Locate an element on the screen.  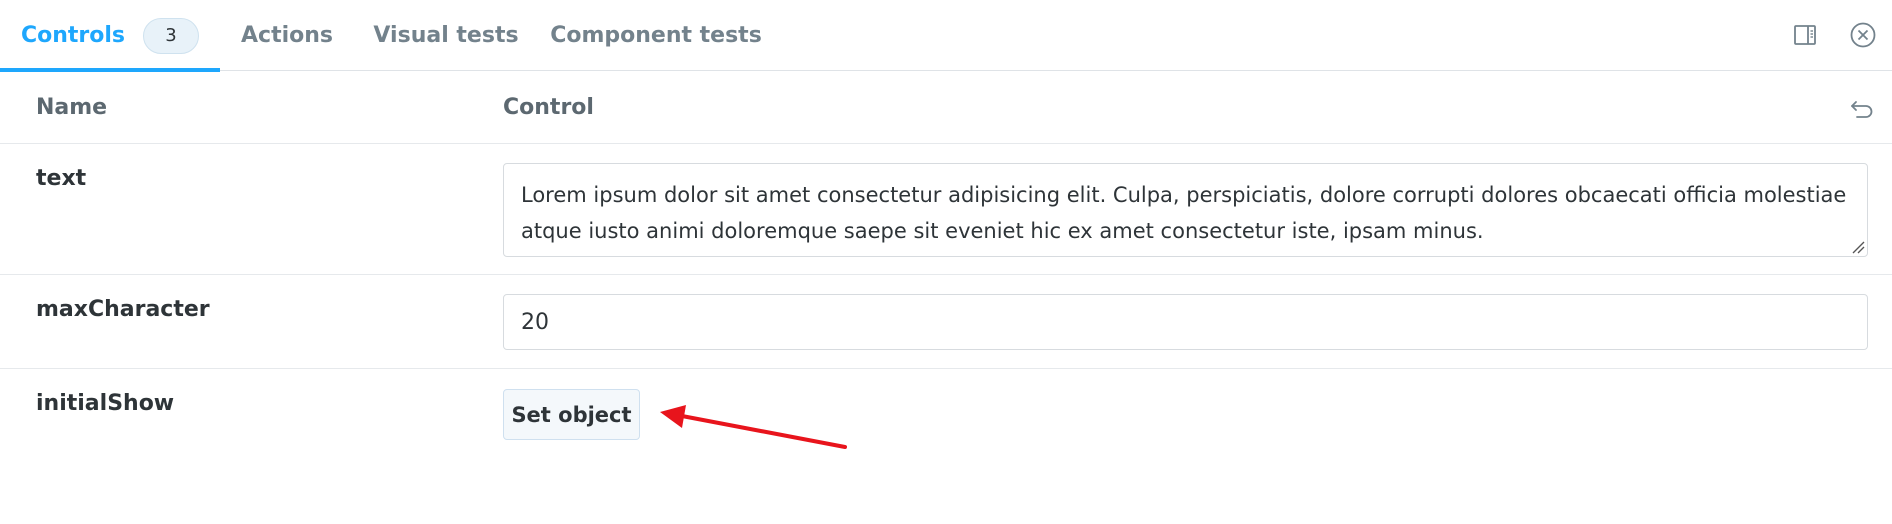
arg-name-maxcharacter: maxCharacter is located at coordinates (123, 309).